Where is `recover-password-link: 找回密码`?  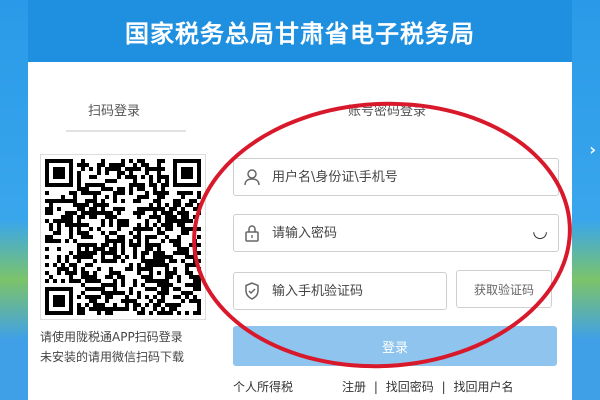
recover-password-link: 找回密码 is located at coordinates (410, 387).